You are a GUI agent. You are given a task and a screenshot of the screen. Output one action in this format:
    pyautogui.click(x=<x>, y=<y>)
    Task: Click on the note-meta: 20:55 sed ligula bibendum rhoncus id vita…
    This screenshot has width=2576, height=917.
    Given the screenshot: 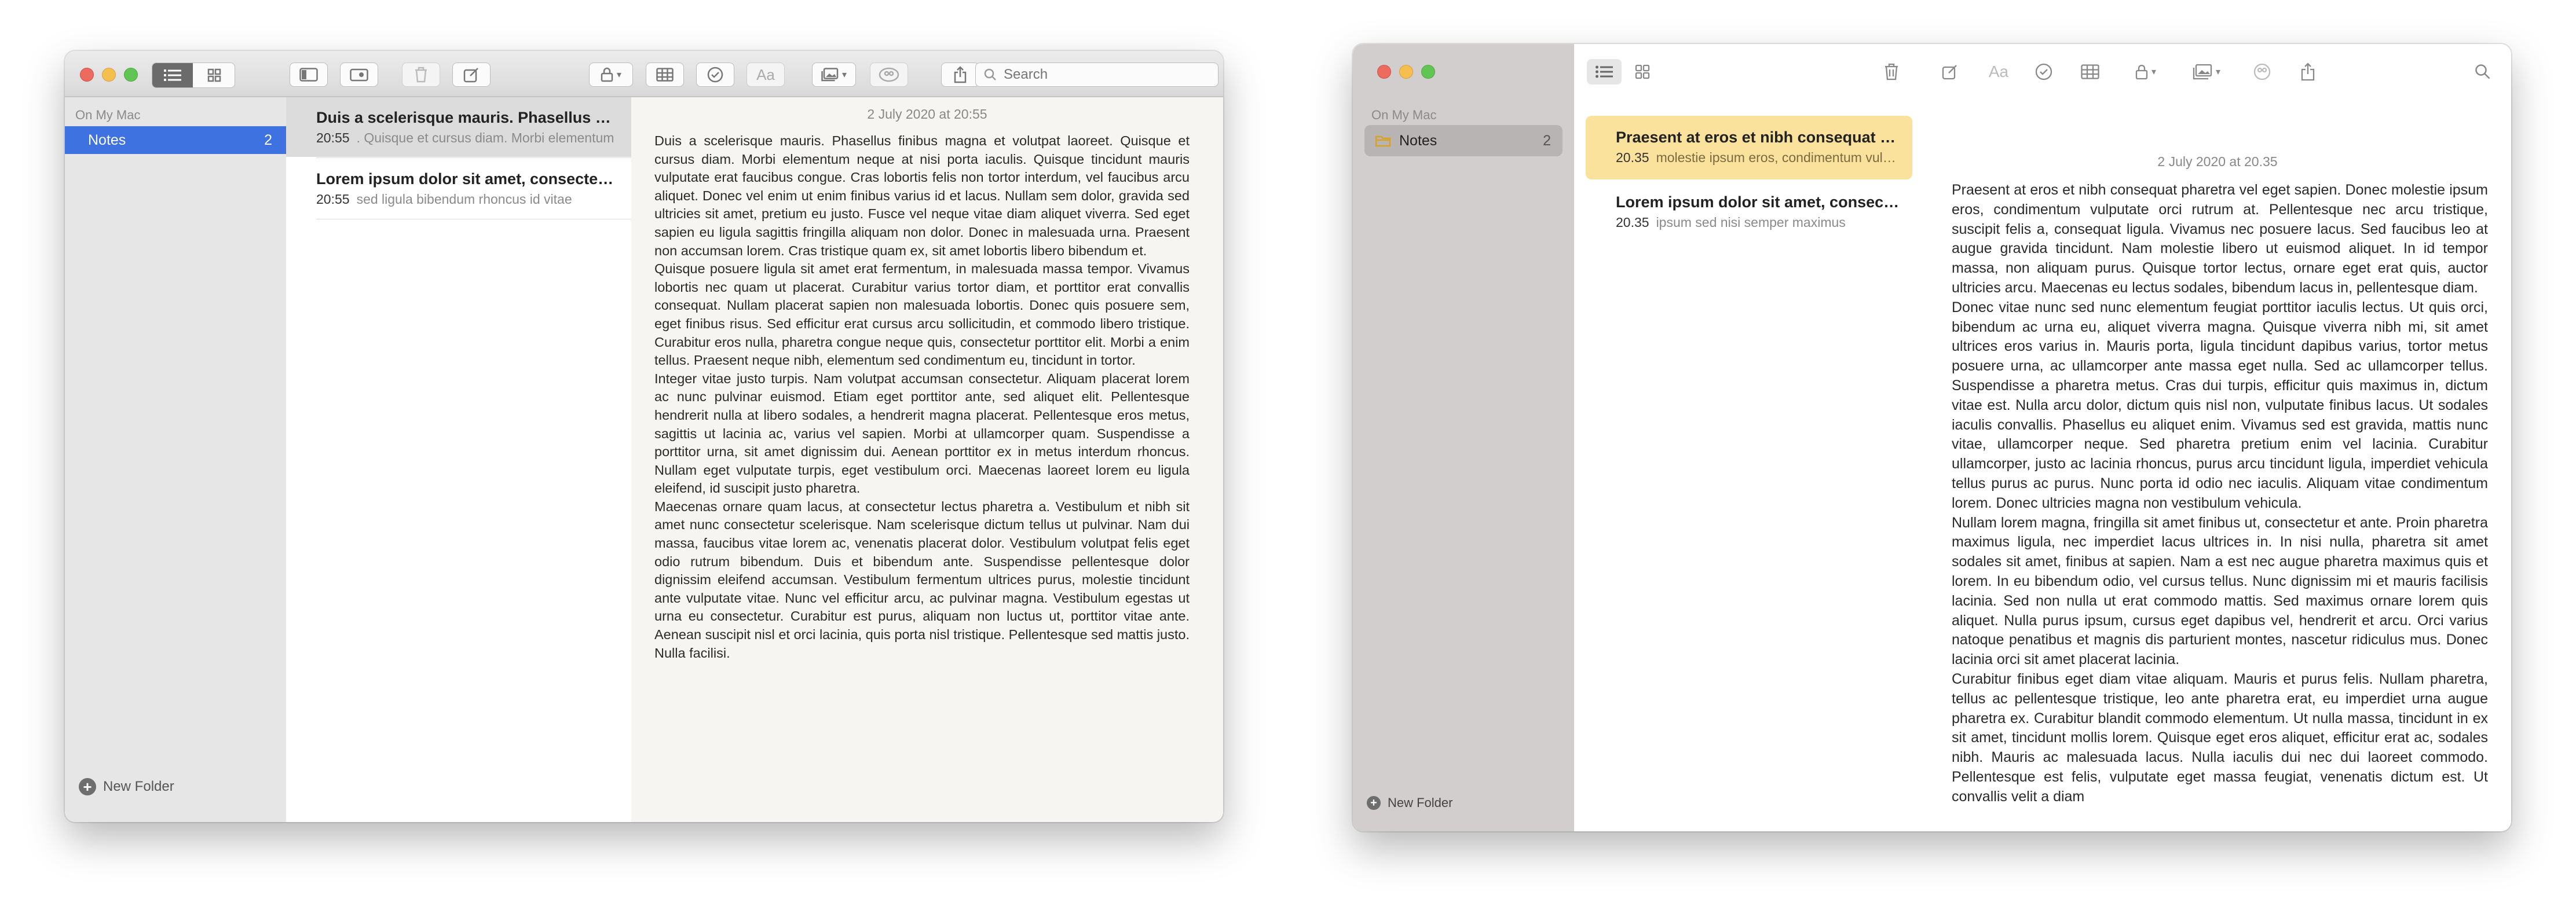 What is the action you would take?
    pyautogui.click(x=465, y=200)
    